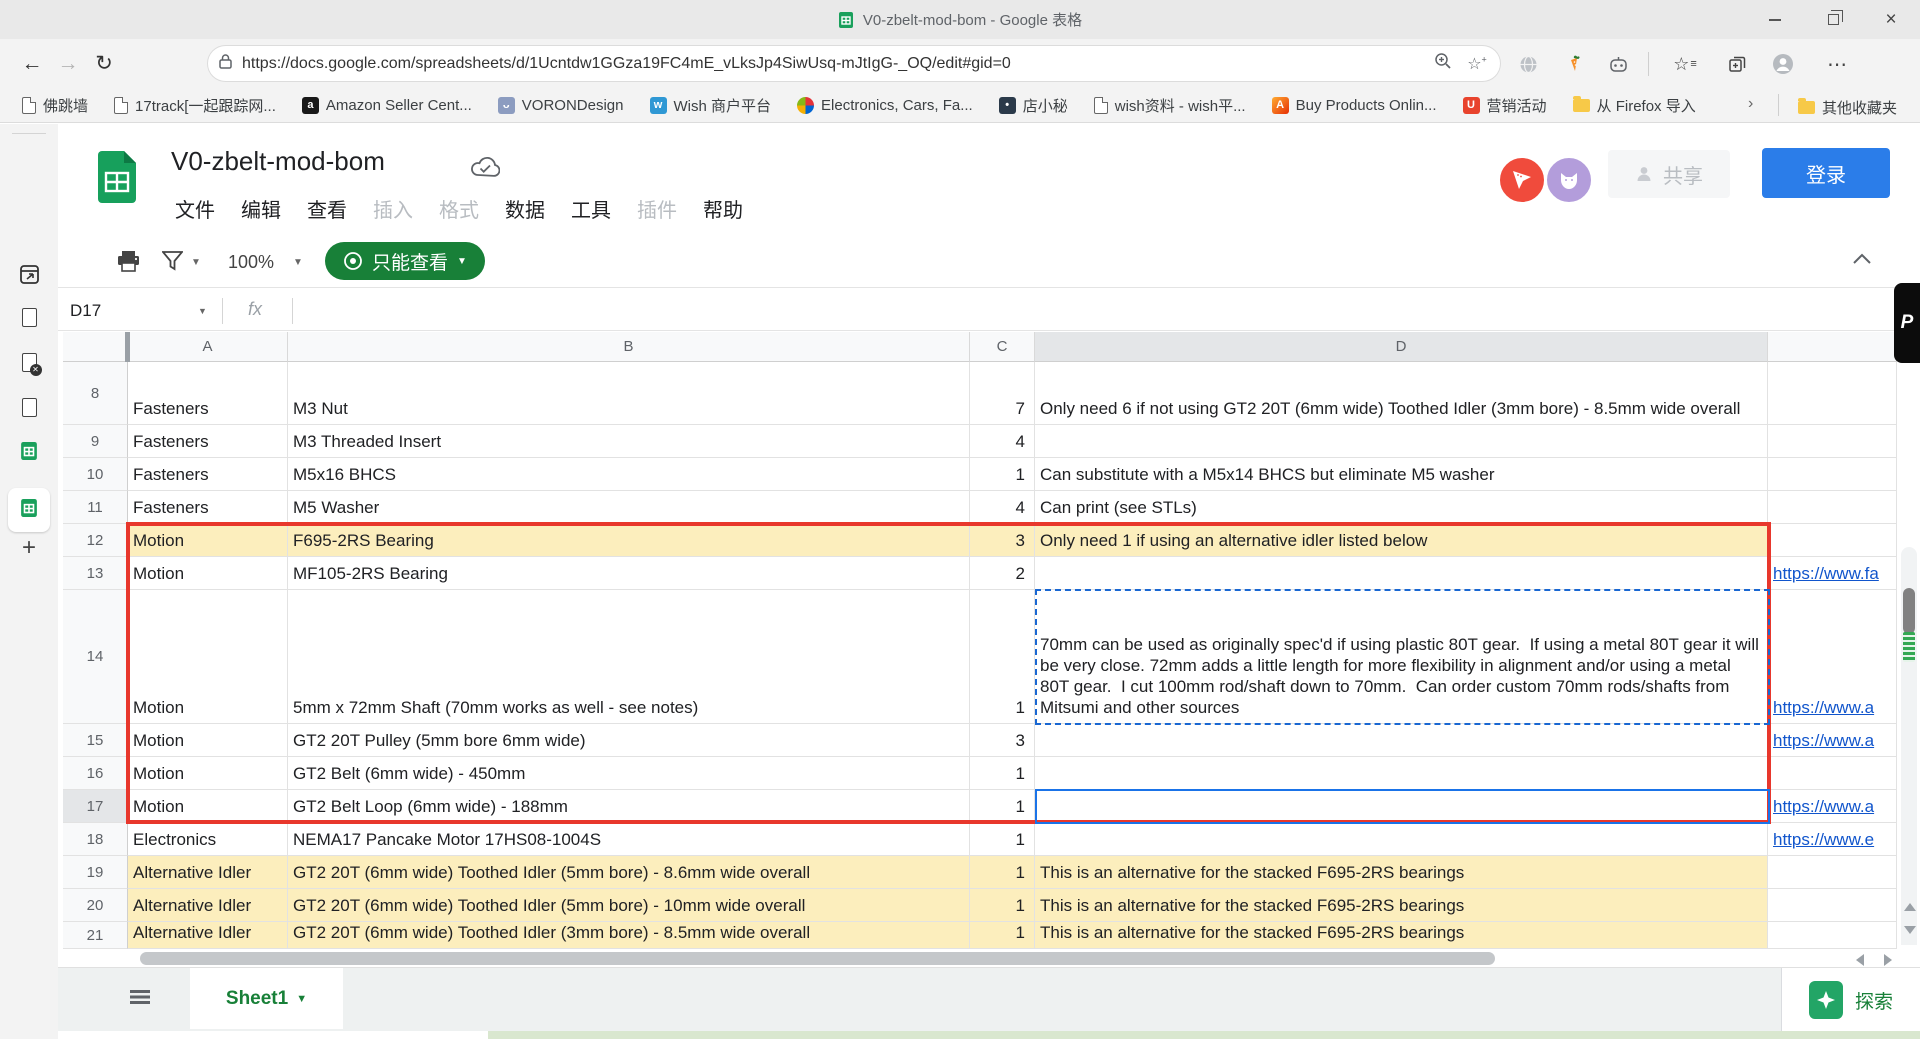 The image size is (1920, 1039). I want to click on row-header-15: 15, so click(95, 740).